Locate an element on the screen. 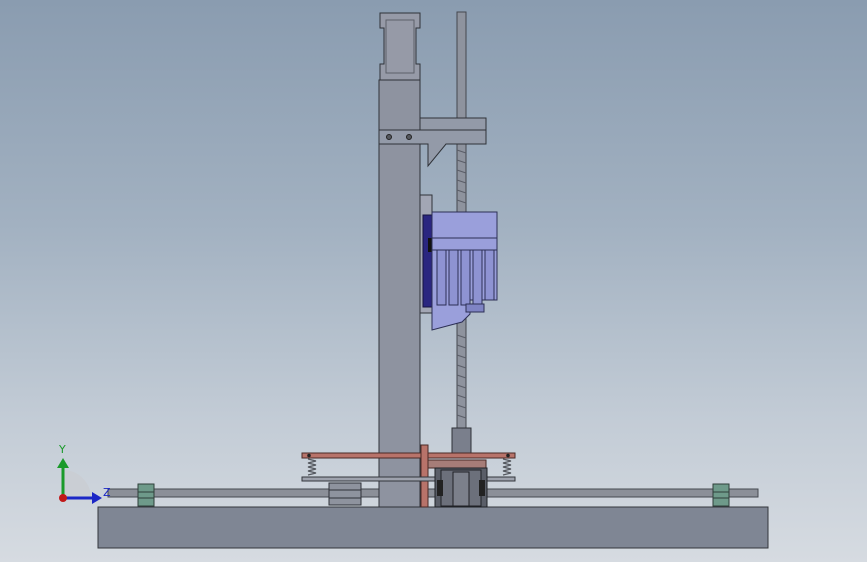 This screenshot has width=867, height=562. bracket-hole-right is located at coordinates (409, 137).